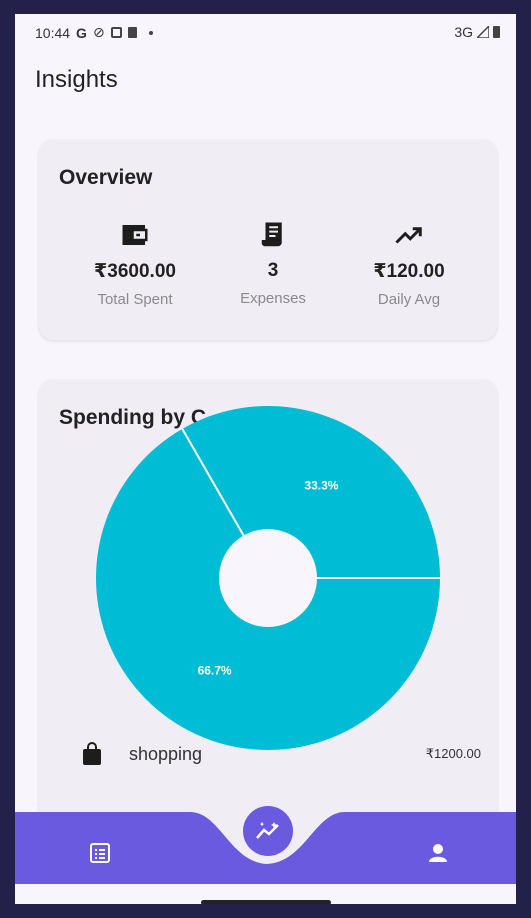 The height and width of the screenshot is (918, 531). Describe the element at coordinates (281, 757) in the screenshot. I see `legend-row-shopping: shopping ₹1200.00` at that location.